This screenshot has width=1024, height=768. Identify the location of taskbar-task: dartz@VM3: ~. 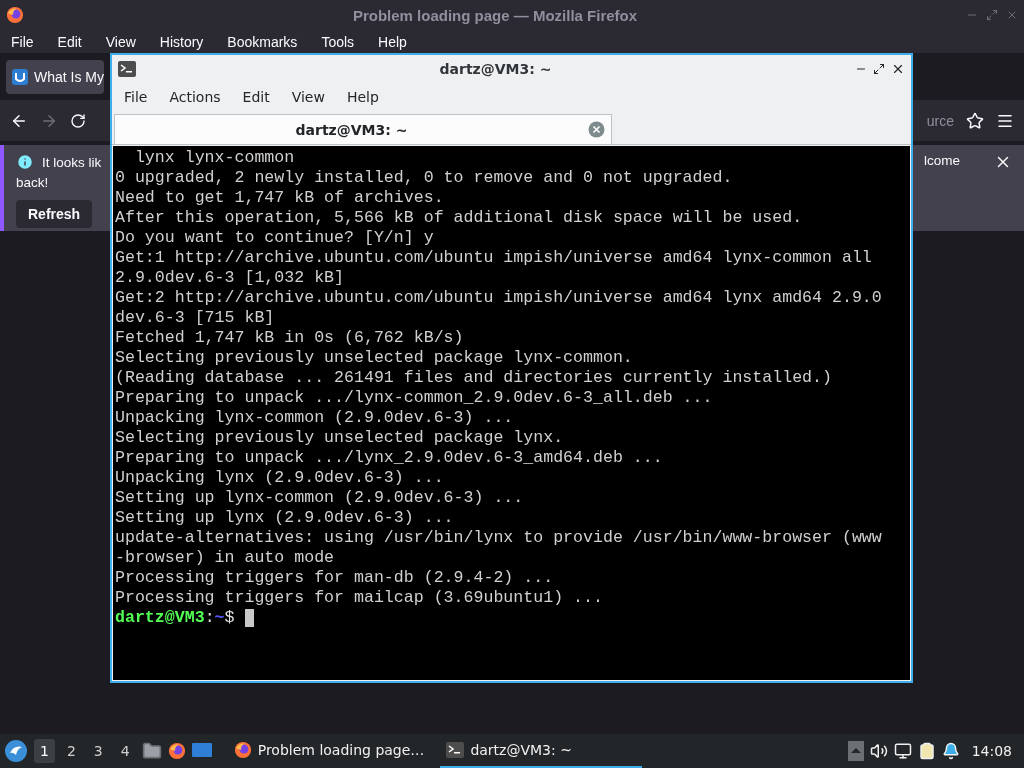
(541, 751).